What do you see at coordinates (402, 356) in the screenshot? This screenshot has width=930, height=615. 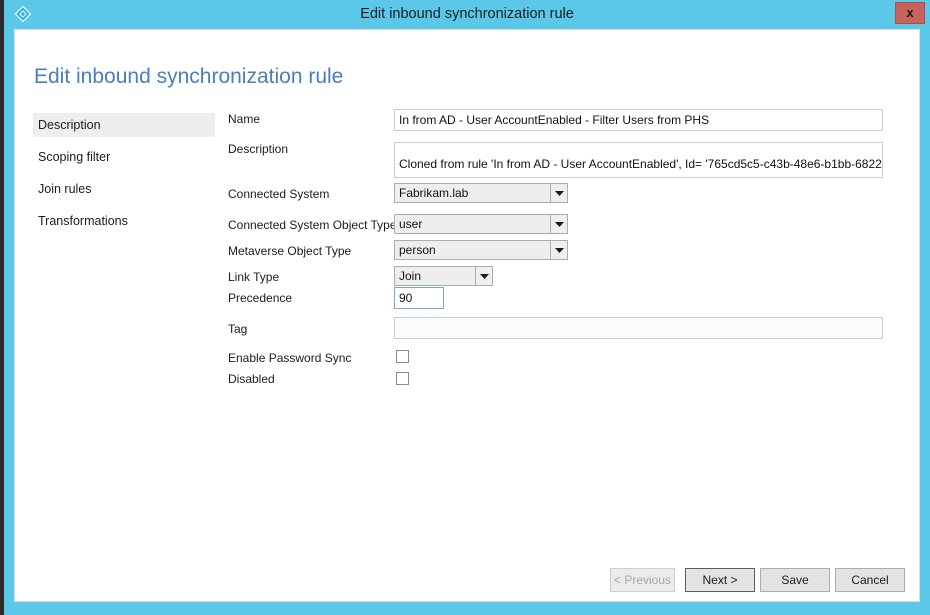 I see `enable-password-sync-checkbox` at bounding box center [402, 356].